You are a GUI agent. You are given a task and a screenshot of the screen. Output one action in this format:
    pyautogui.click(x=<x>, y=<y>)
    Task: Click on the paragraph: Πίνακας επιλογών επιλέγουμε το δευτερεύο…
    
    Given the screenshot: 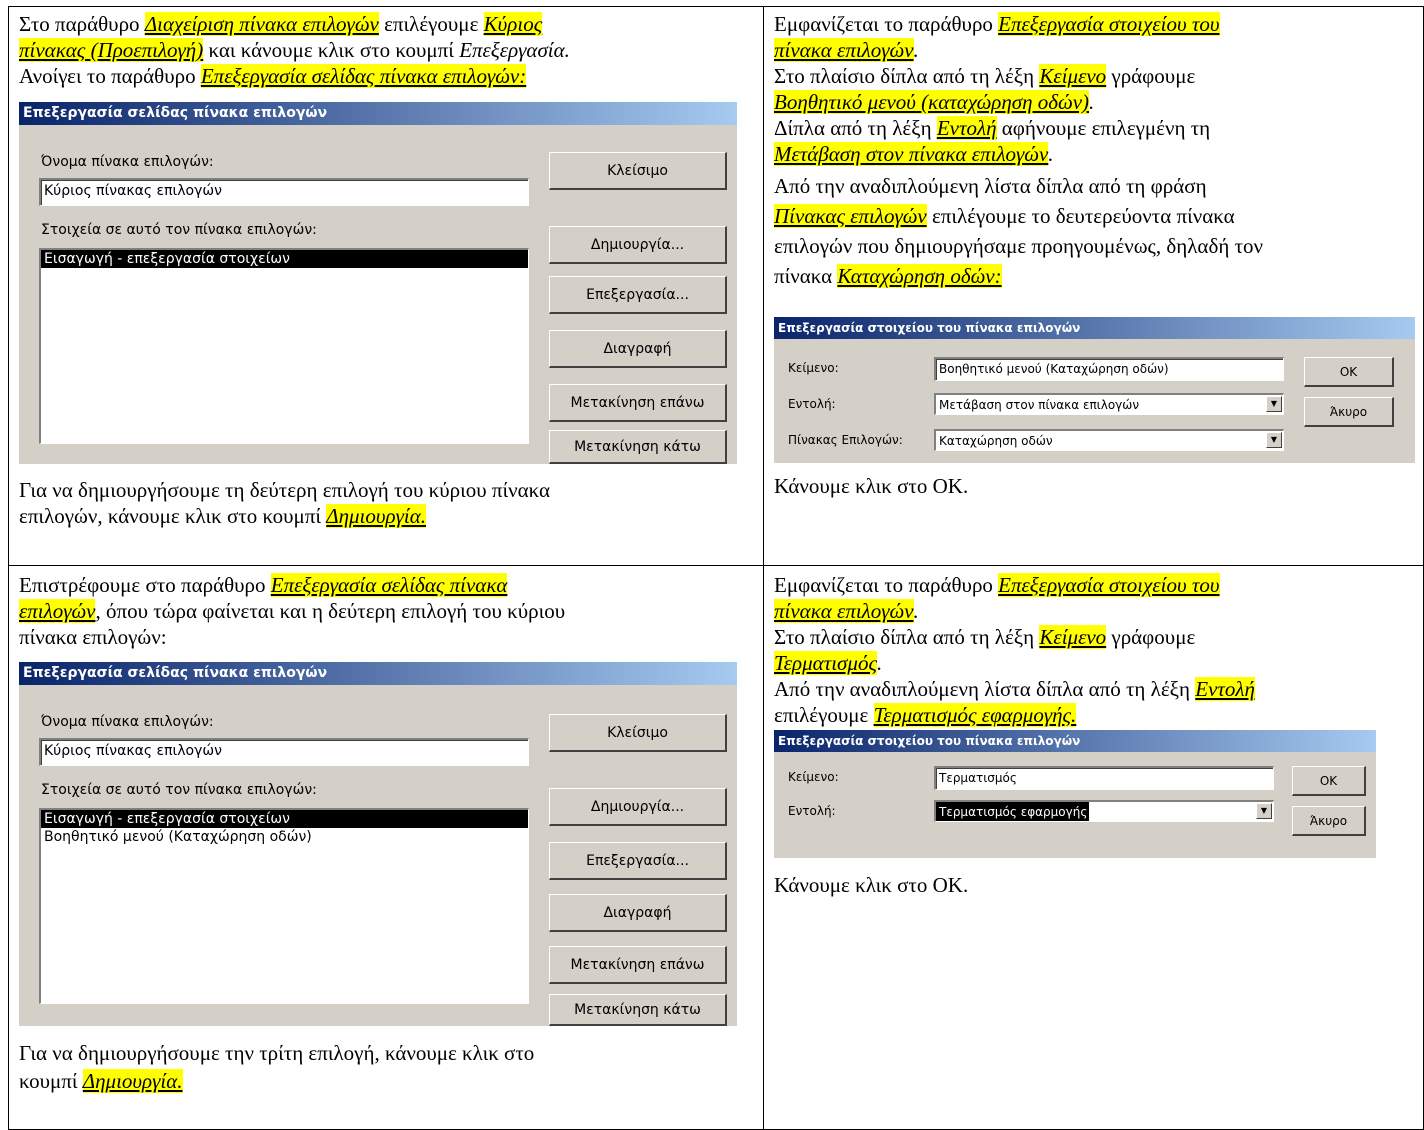 What is the action you would take?
    pyautogui.click(x=1004, y=216)
    